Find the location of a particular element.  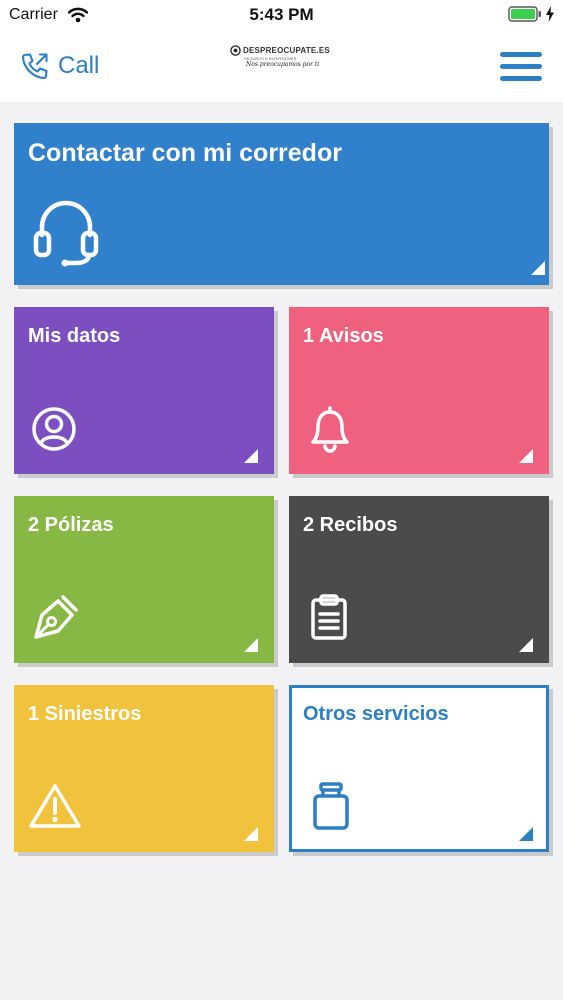

polizas-tile: 2 Pólizas is located at coordinates (144, 579).